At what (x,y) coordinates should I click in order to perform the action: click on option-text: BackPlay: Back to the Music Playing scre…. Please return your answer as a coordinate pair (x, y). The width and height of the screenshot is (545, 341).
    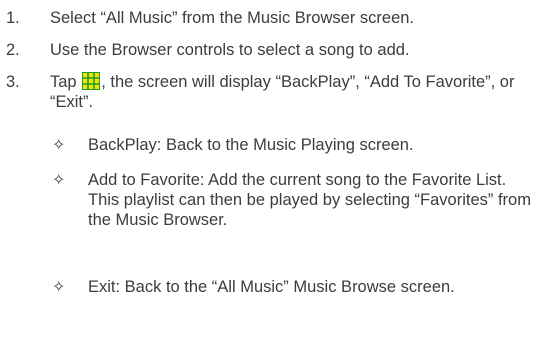
    Looking at the image, I should click on (251, 145).